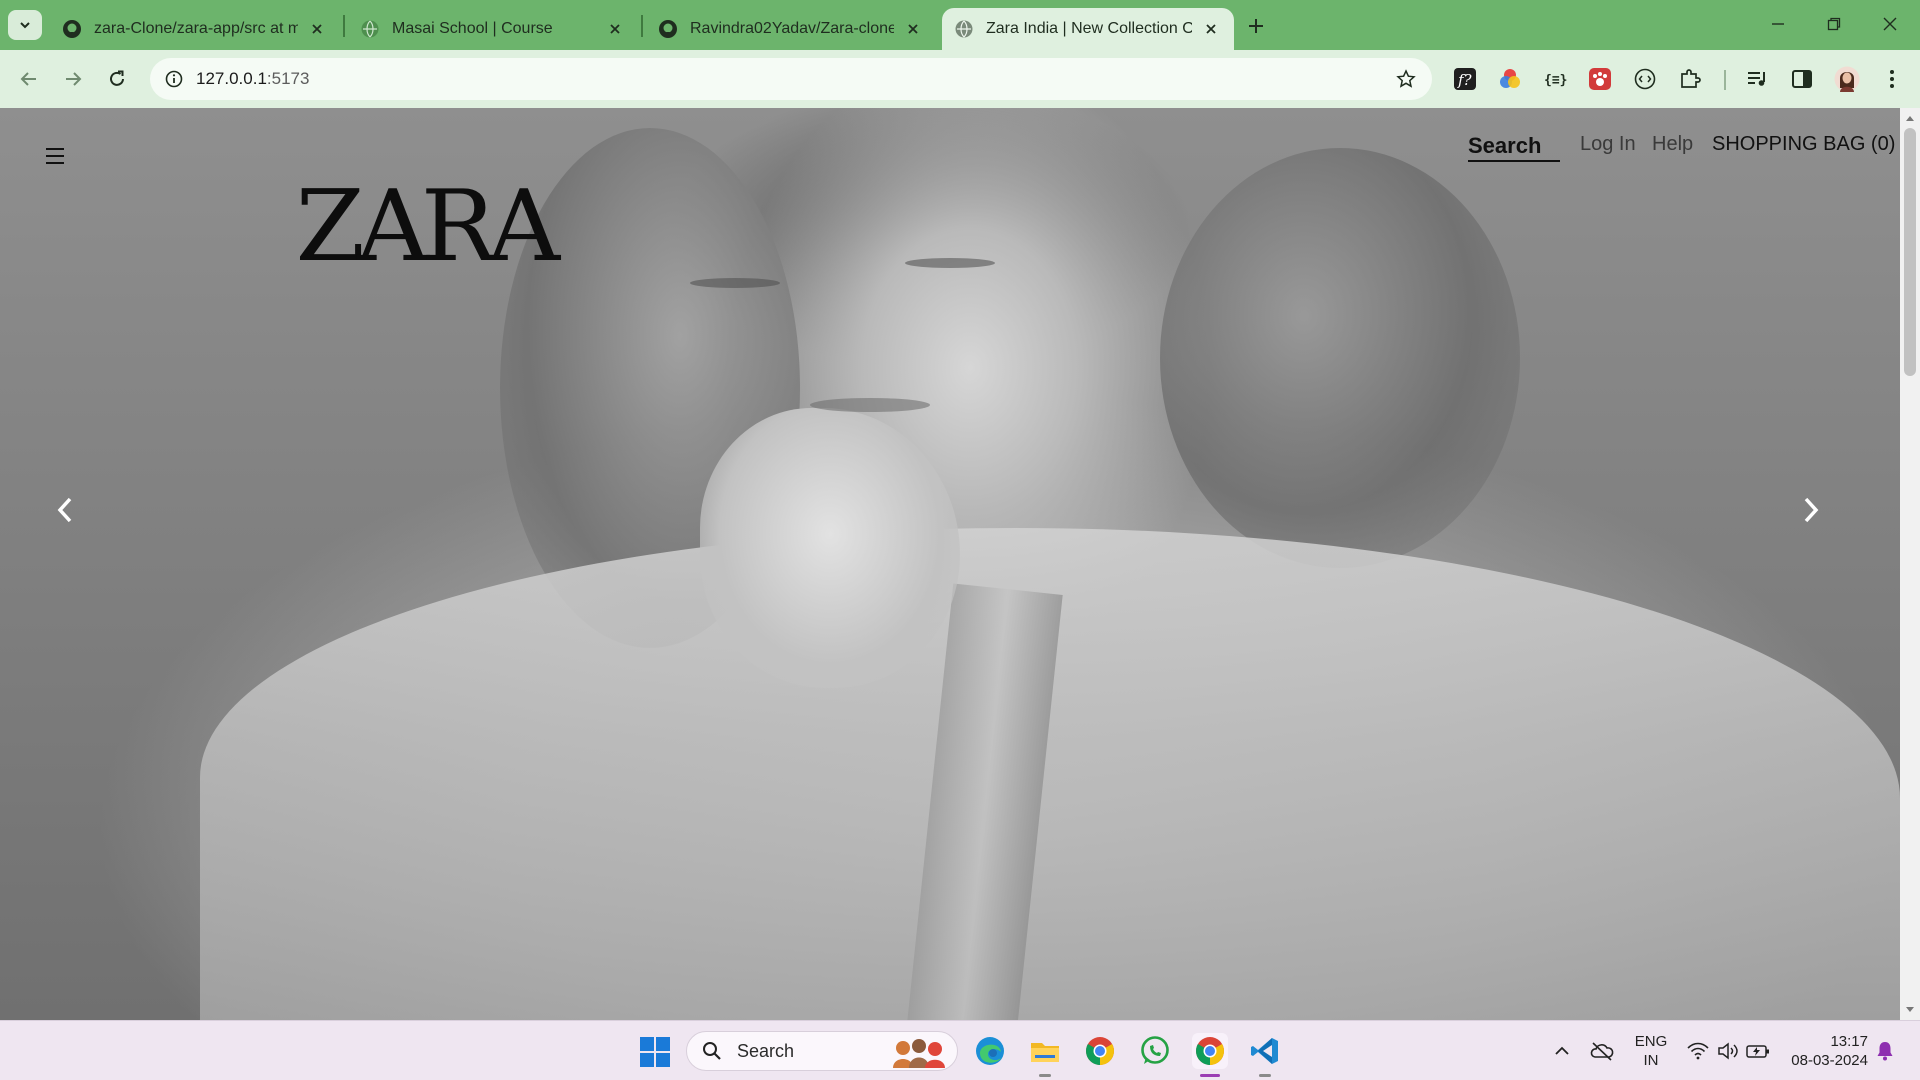 This screenshot has height=1080, width=1920. I want to click on tray-overflow-chevron-icon, so click(1562, 1051).